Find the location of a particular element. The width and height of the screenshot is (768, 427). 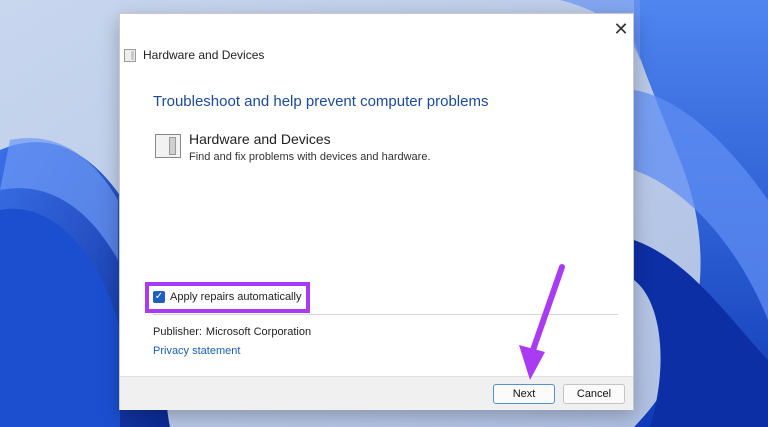

close-icon: ✕ is located at coordinates (621, 28).